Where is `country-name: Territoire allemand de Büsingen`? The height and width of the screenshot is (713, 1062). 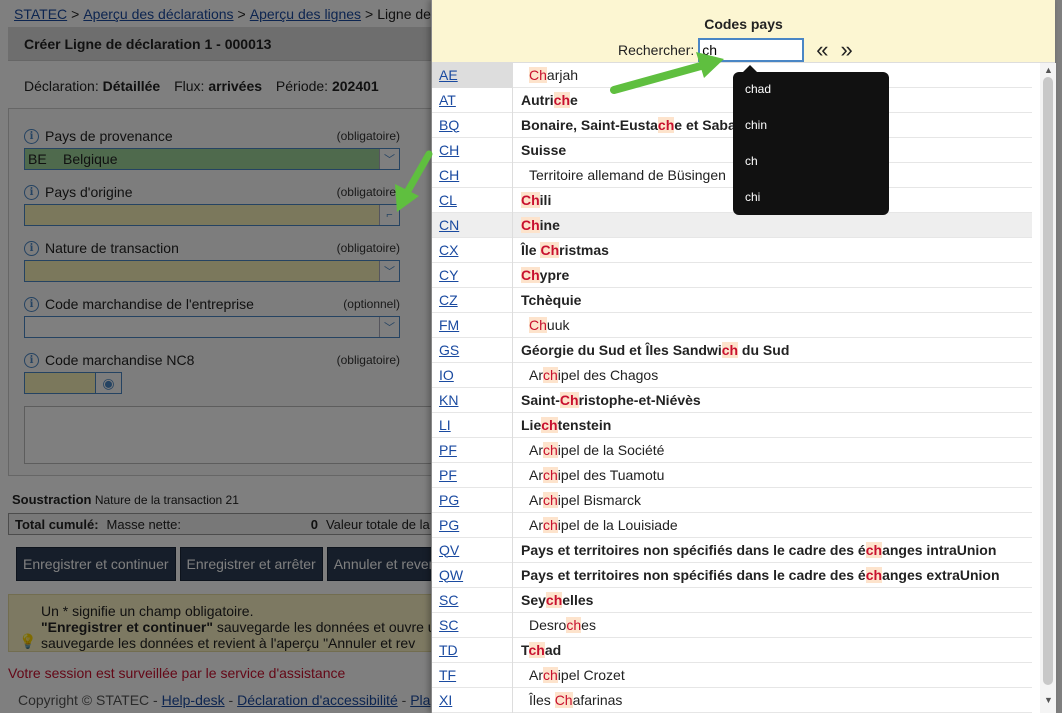
country-name: Territoire allemand de Büsingen is located at coordinates (619, 175).